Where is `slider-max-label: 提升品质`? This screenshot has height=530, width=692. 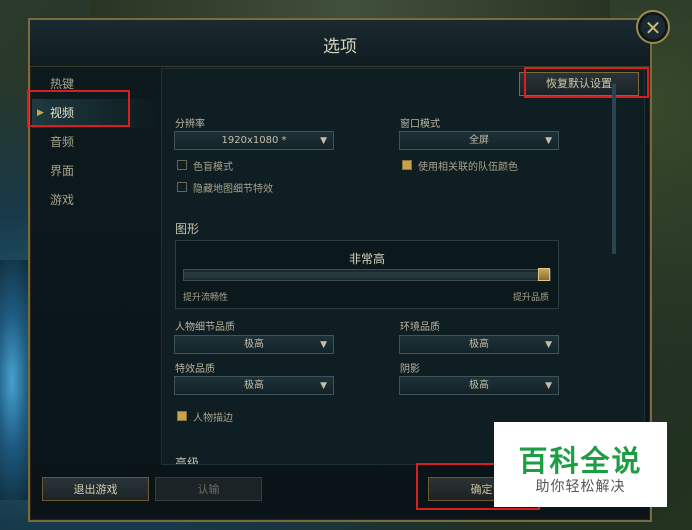 slider-max-label: 提升品质 is located at coordinates (530, 298).